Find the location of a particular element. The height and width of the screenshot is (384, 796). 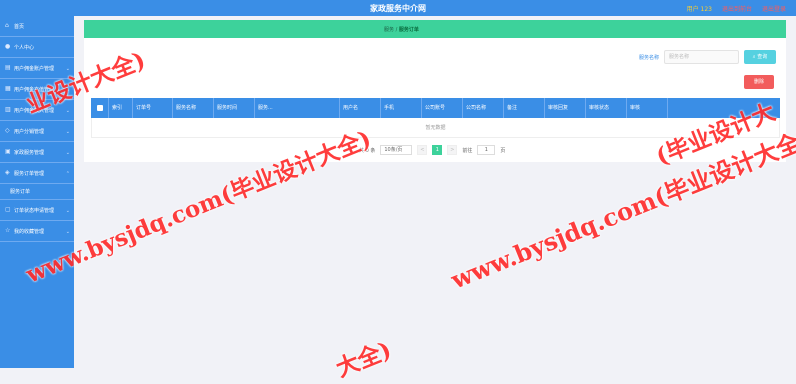

column-header: 索引 is located at coordinates (121, 108).